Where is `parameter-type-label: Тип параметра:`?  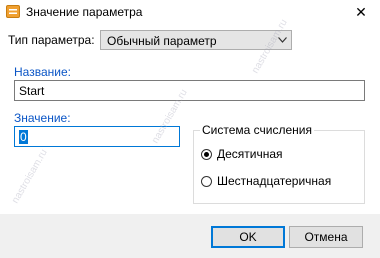
parameter-type-label: Тип параметра: is located at coordinates (51, 40).